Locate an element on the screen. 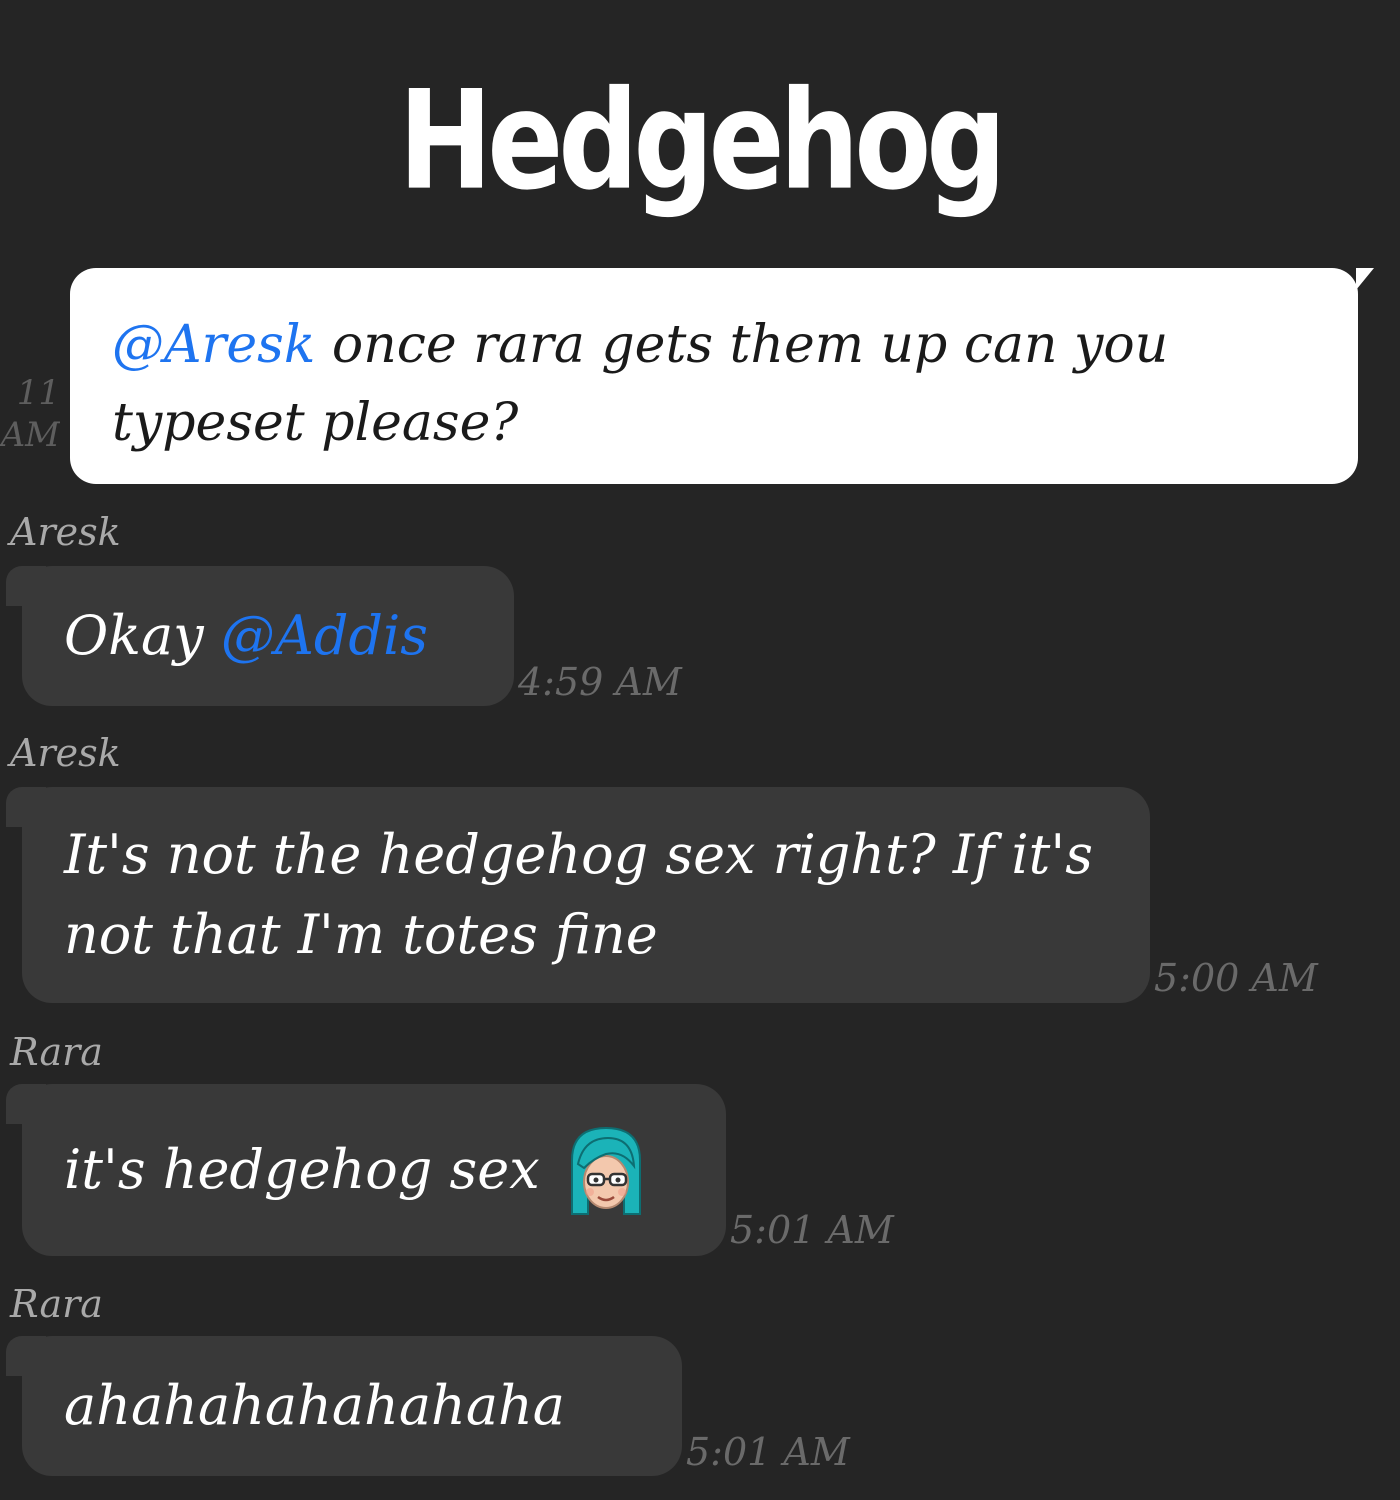  incoming-message-bubble: it's hedgehog sex is located at coordinates (366, 1170).